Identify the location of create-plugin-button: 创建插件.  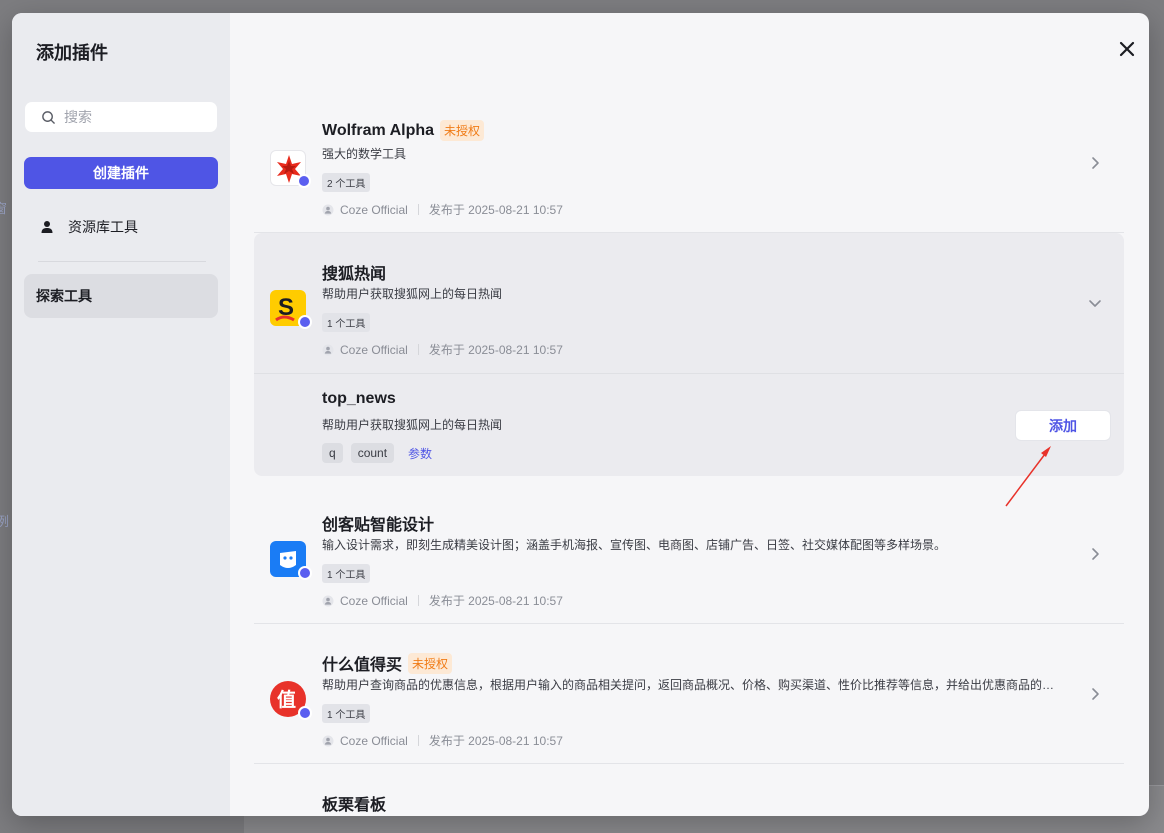
(121, 173).